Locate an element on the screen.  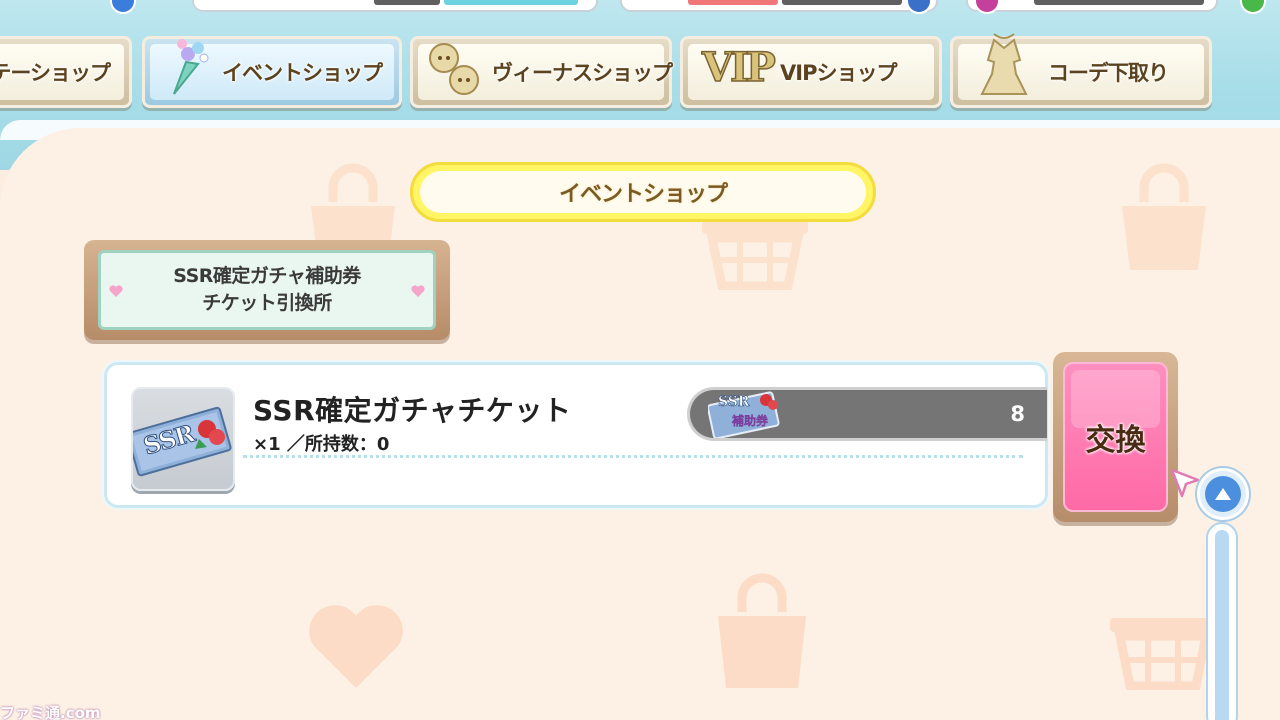
item-thumbnail: SSR is located at coordinates (183, 439).